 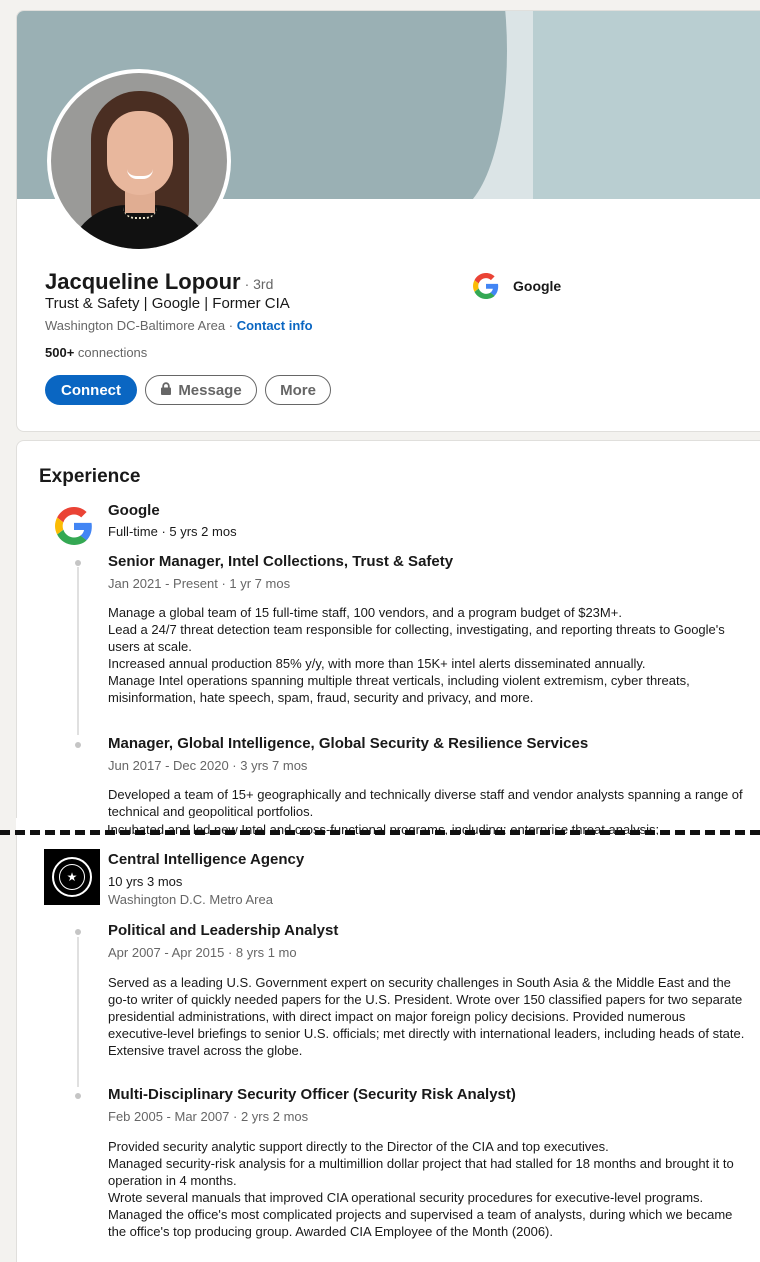 I want to click on connections-count: 500+ connections, so click(x=96, y=352).